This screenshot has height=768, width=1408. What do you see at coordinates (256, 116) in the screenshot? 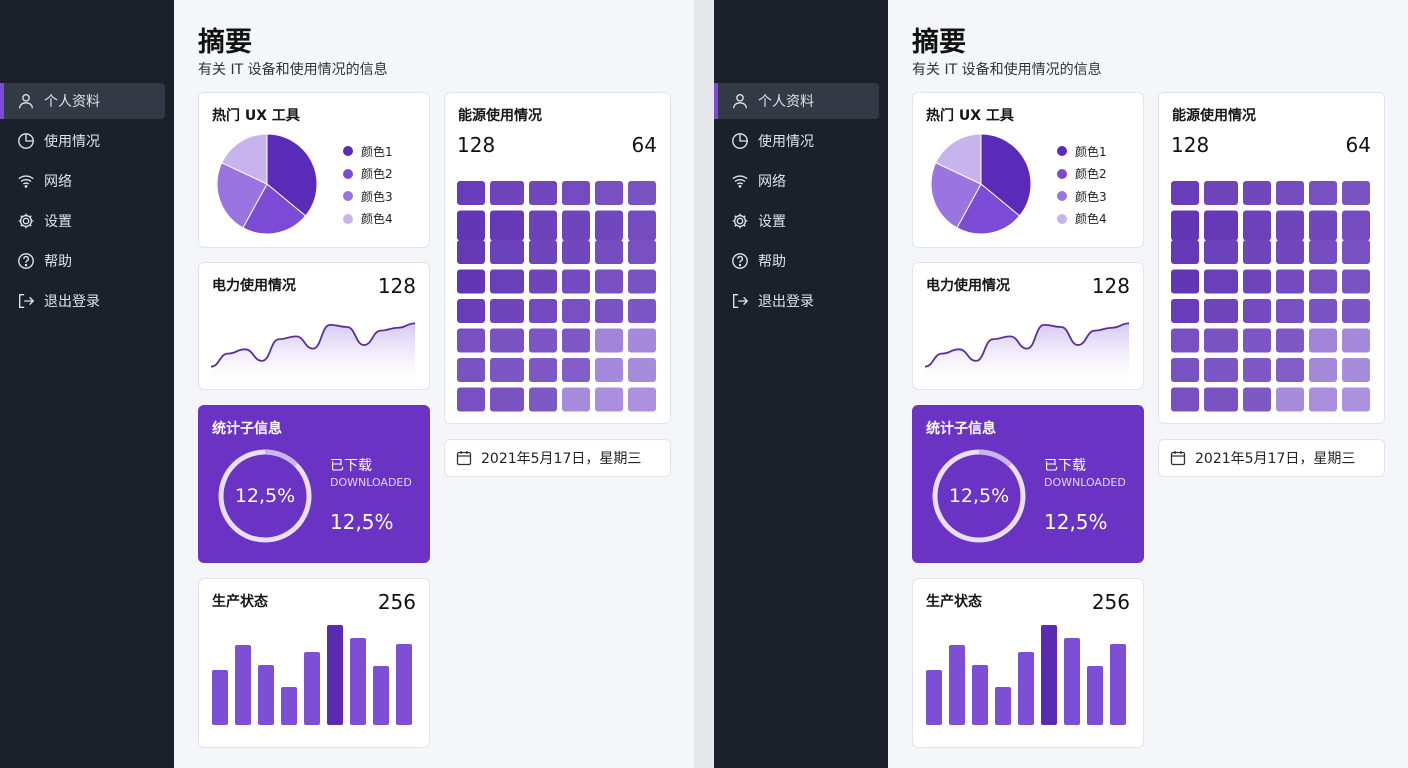
I see `card-title: 热门 UX 工具` at bounding box center [256, 116].